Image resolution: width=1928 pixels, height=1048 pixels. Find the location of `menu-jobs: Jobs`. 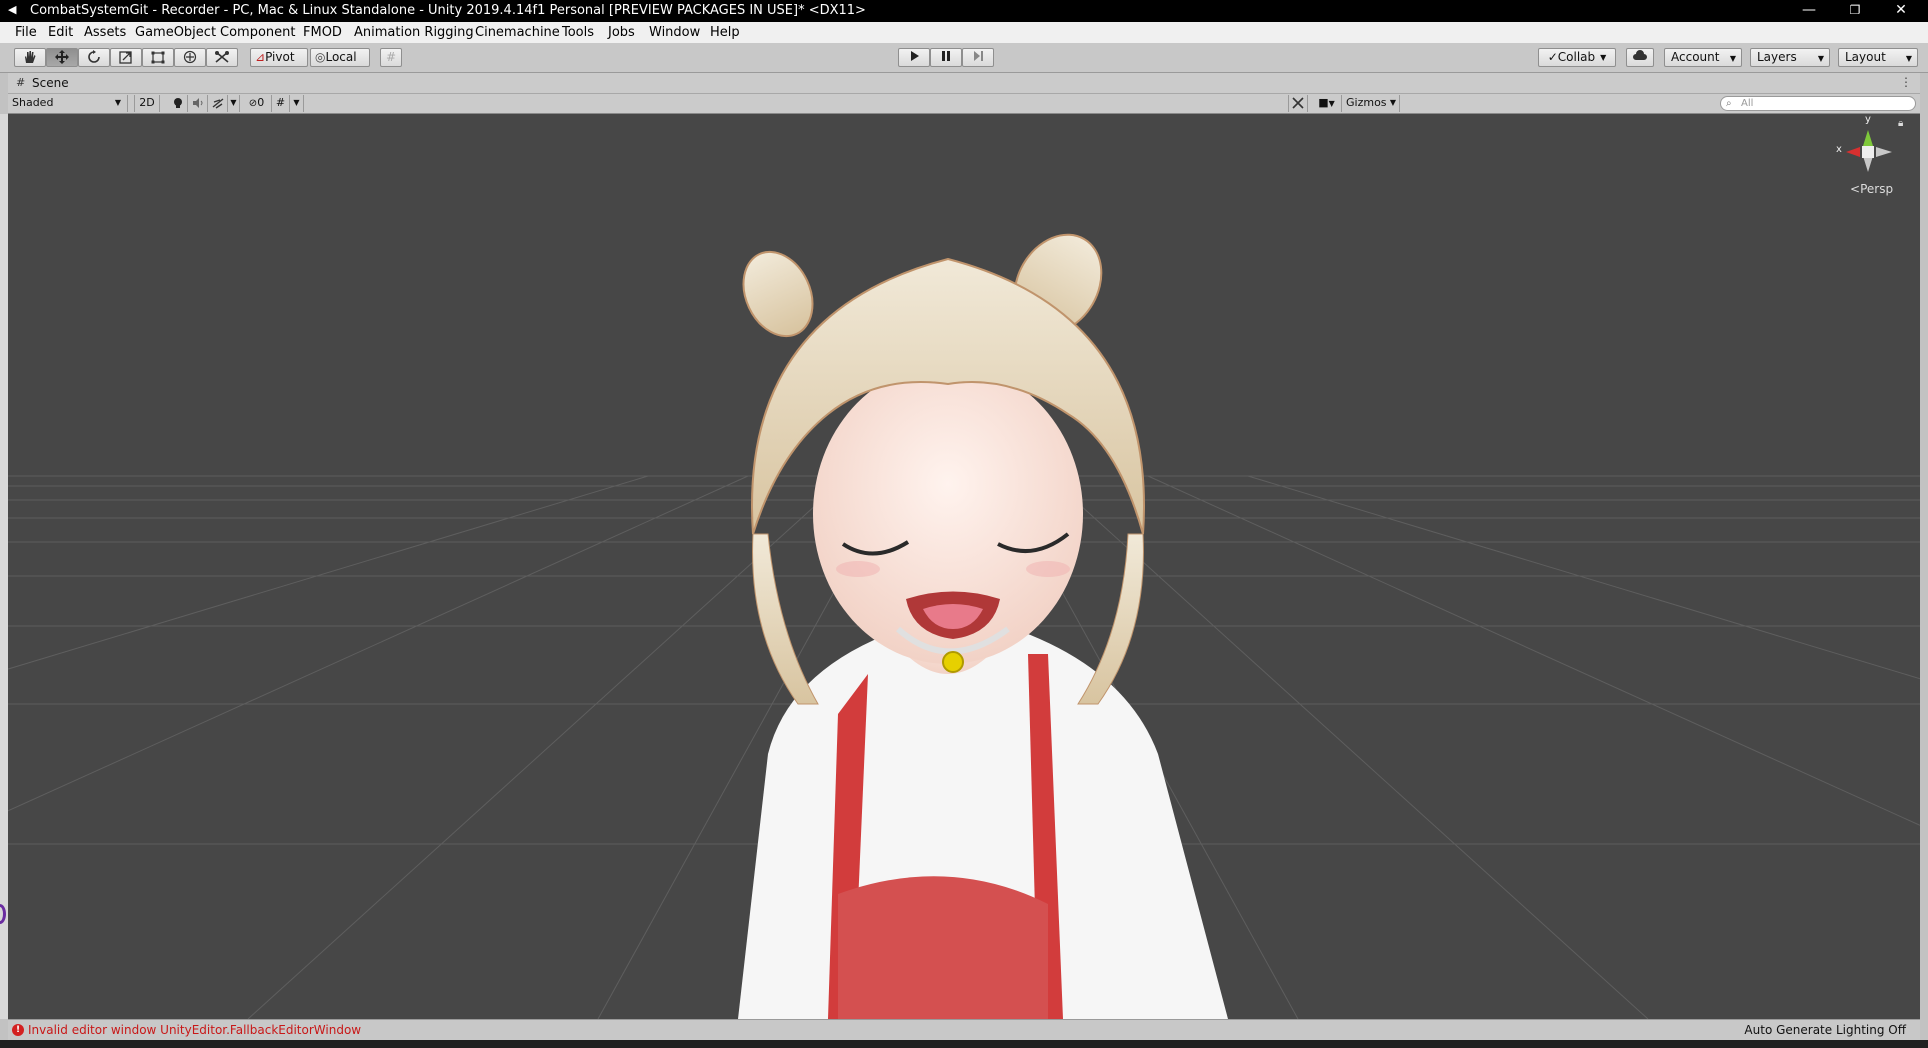

menu-jobs: Jobs is located at coordinates (621, 32).